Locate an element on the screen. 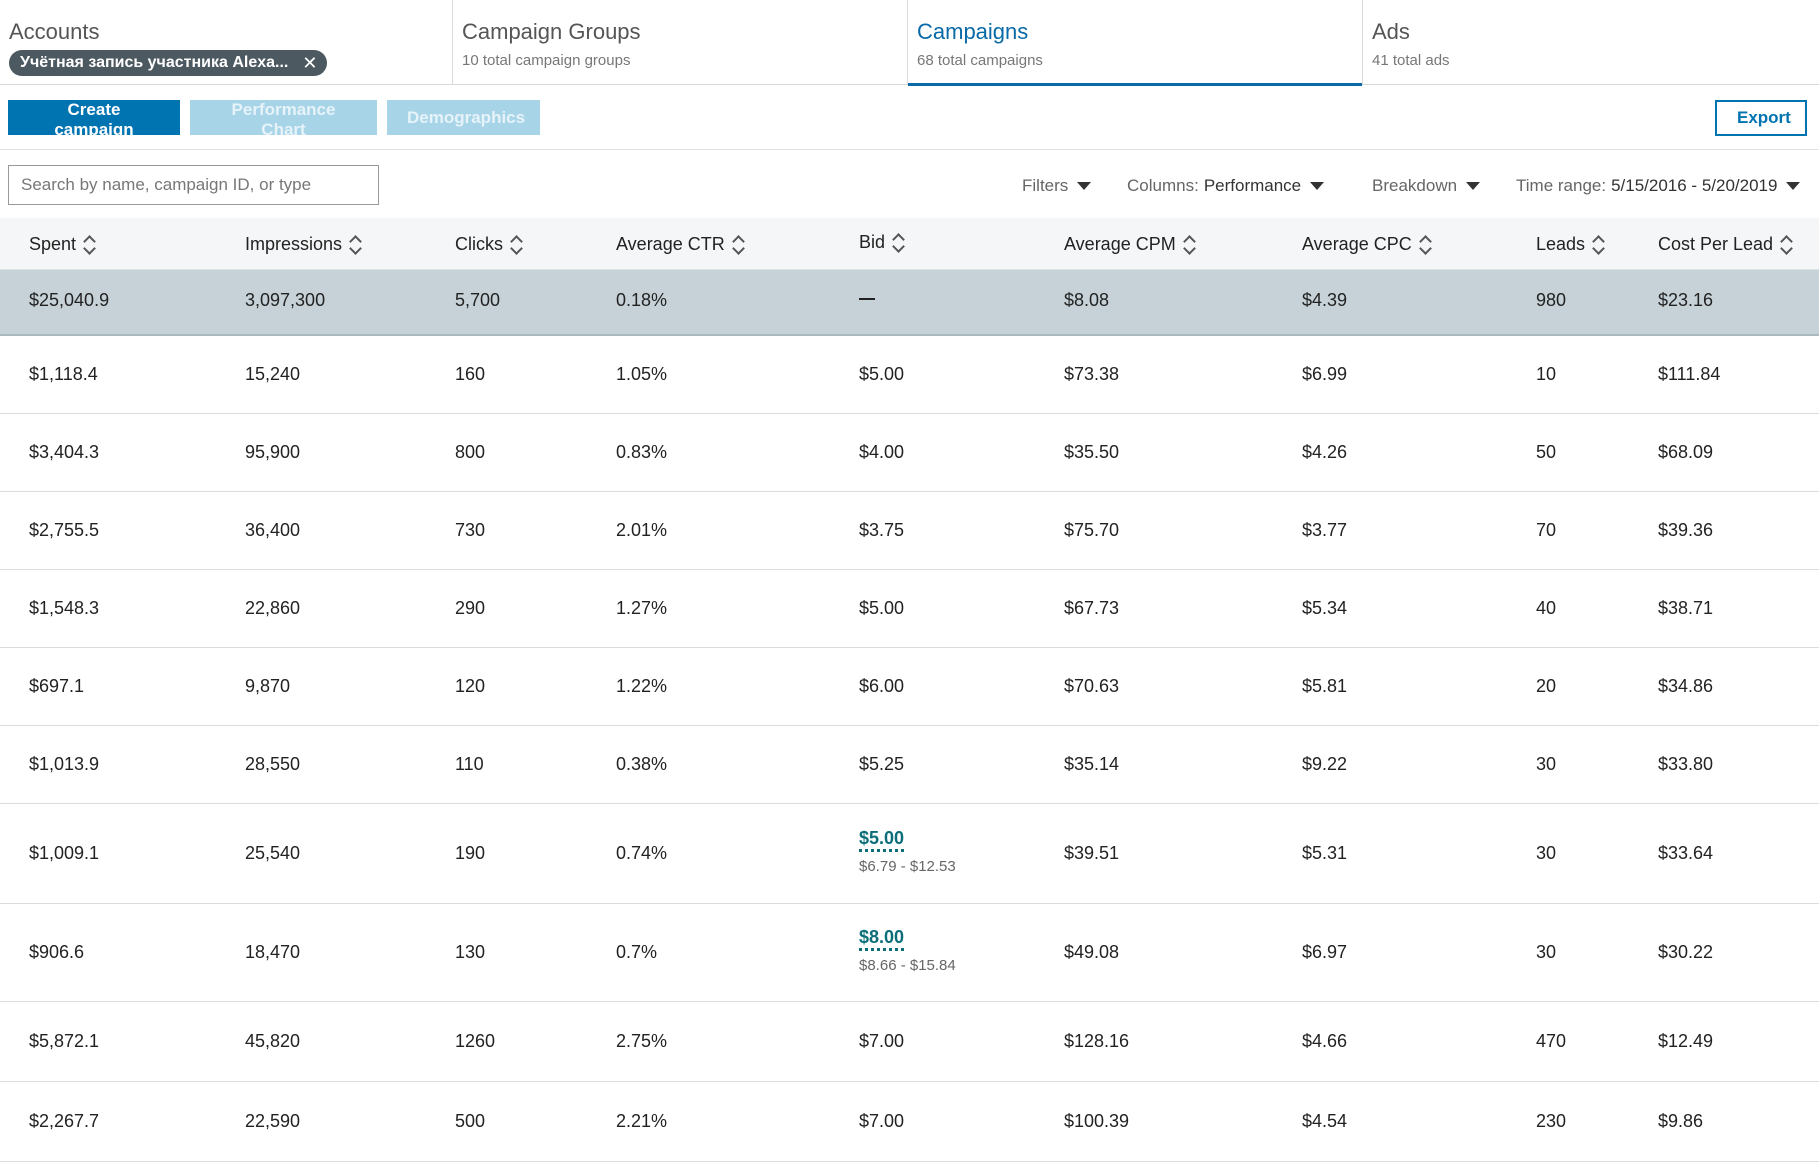 The height and width of the screenshot is (1170, 1819). bid-link: $8.00 is located at coordinates (882, 939).